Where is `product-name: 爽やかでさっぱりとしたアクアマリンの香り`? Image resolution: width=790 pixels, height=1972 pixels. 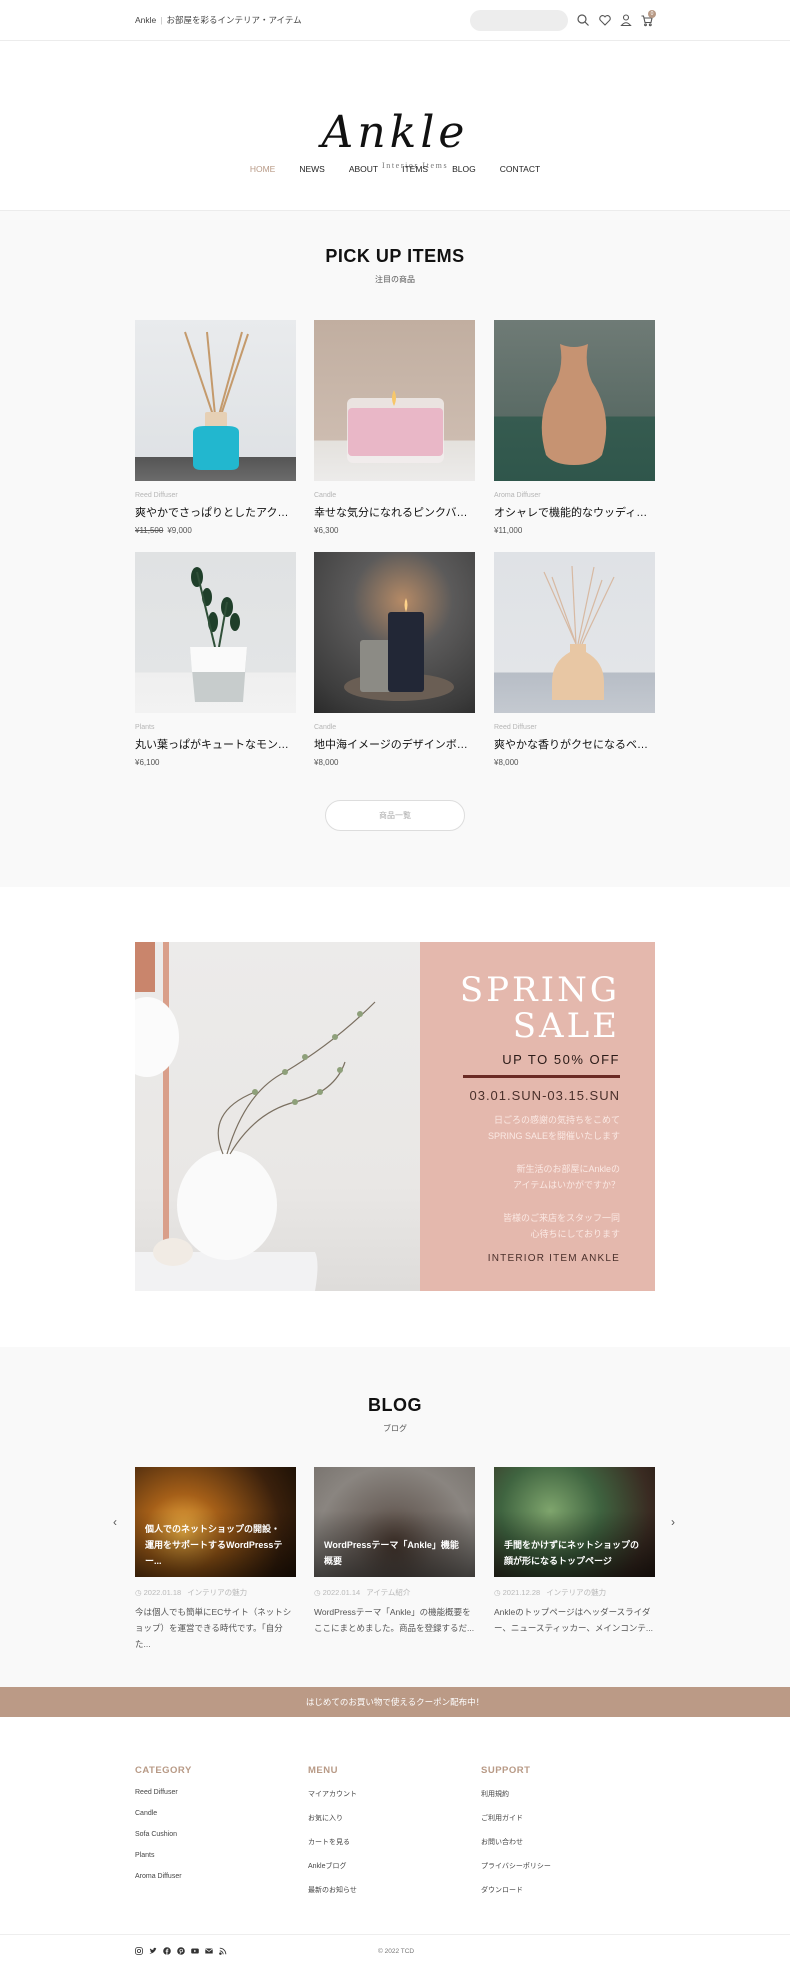
product-name: 爽やかでさっぱりとしたアクアマリンの香り is located at coordinates (215, 512).